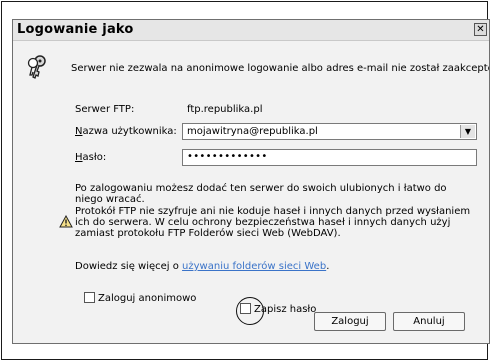 Image resolution: width=490 pixels, height=362 pixels. What do you see at coordinates (91, 157) in the screenshot?
I see `password-label: Hasło:` at bounding box center [91, 157].